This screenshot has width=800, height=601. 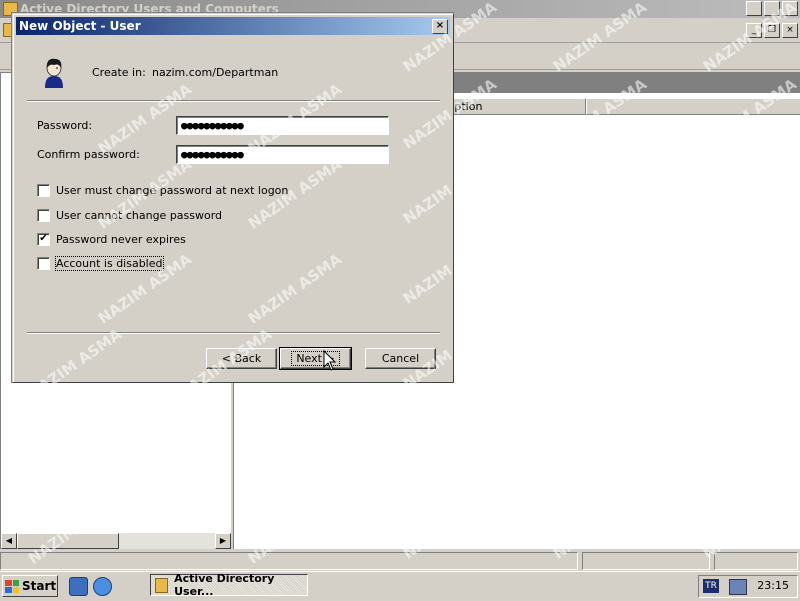 I want to click on show-desktop-icon, so click(x=78, y=586).